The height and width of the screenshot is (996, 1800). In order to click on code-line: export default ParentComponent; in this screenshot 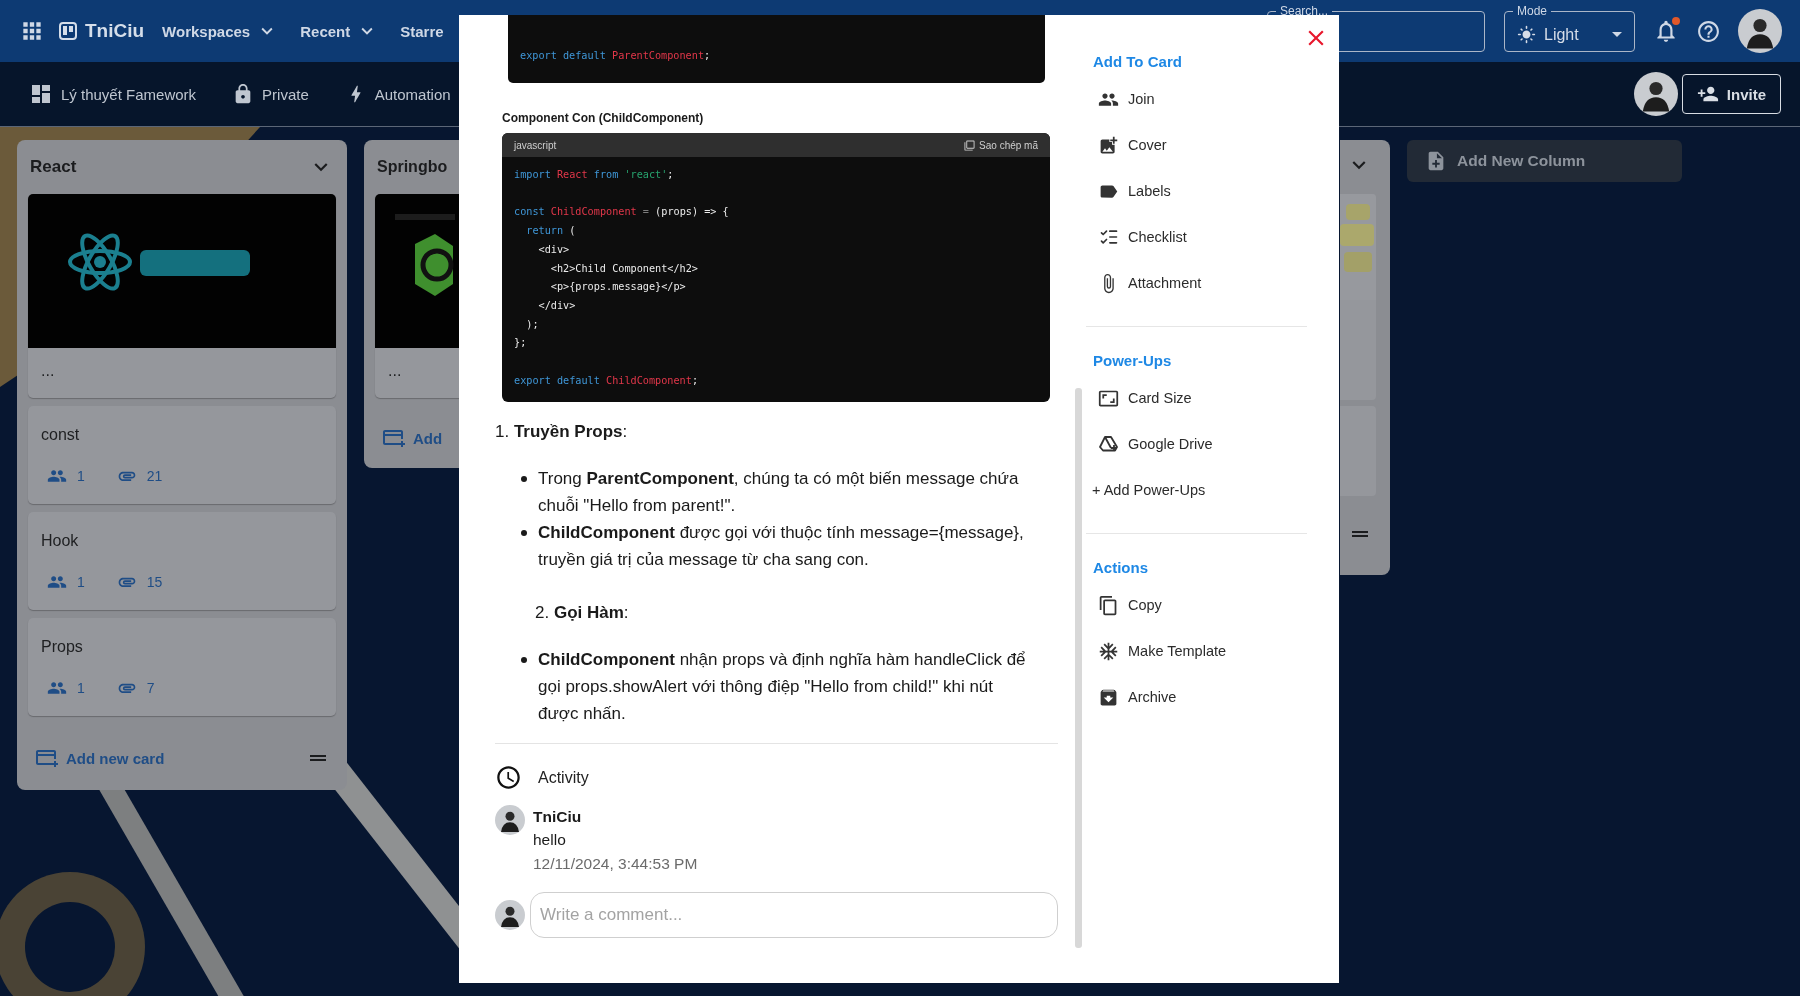, I will do `click(615, 56)`.